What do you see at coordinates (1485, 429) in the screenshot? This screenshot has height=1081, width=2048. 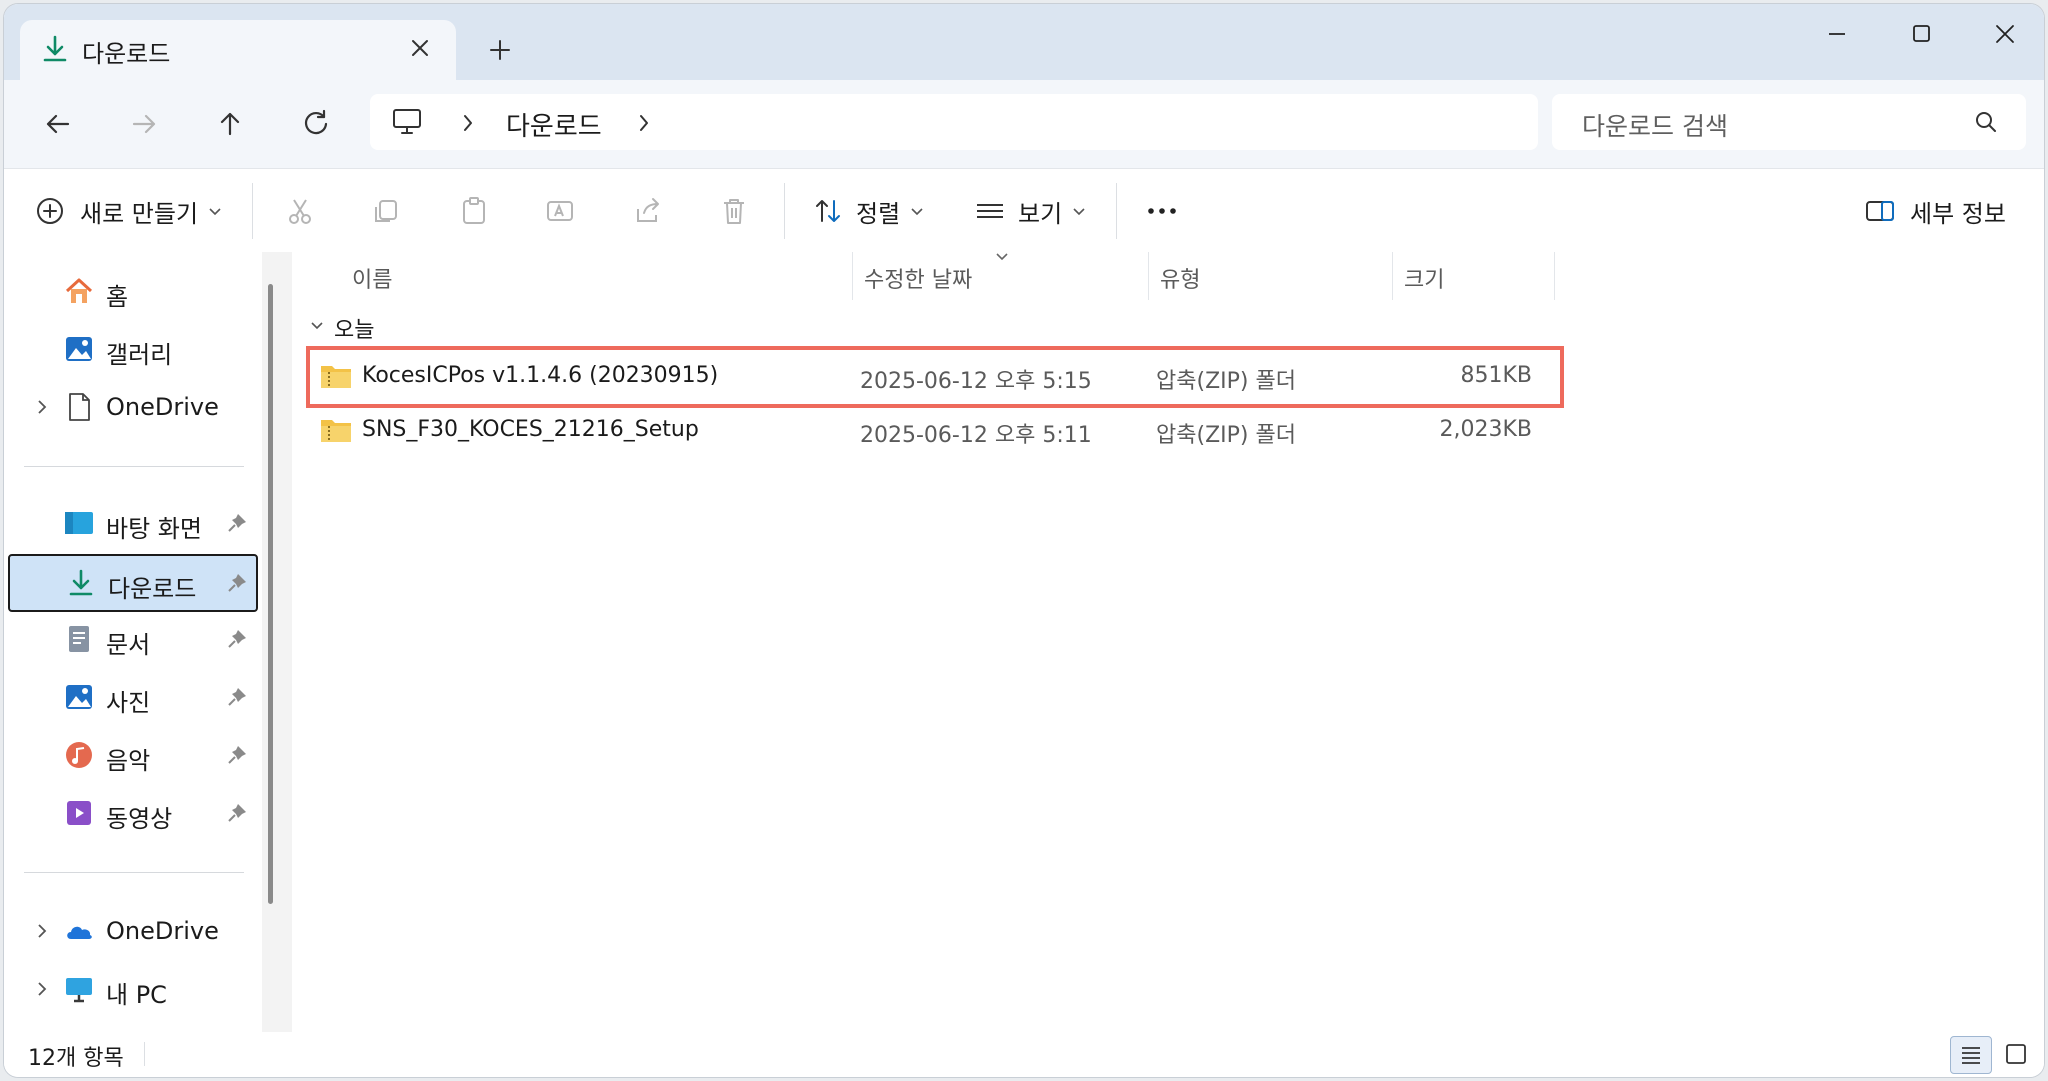 I see `file-size: 2,023KB` at bounding box center [1485, 429].